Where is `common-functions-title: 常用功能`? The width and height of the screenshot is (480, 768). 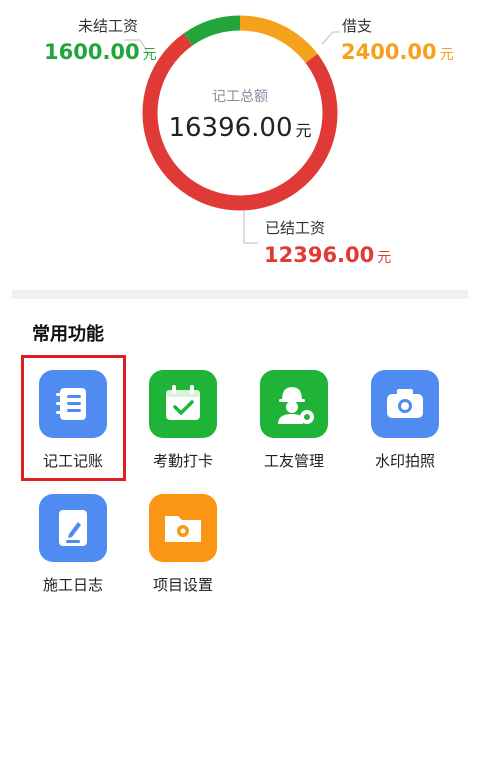
common-functions-title: 常用功能 is located at coordinates (68, 334).